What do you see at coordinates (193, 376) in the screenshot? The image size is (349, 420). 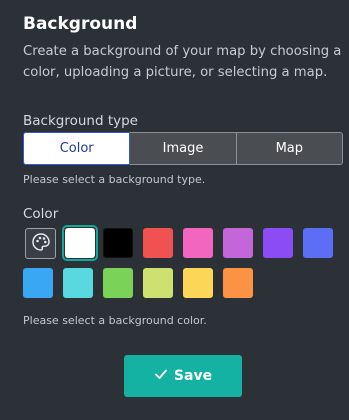 I see `save-button-label: Save` at bounding box center [193, 376].